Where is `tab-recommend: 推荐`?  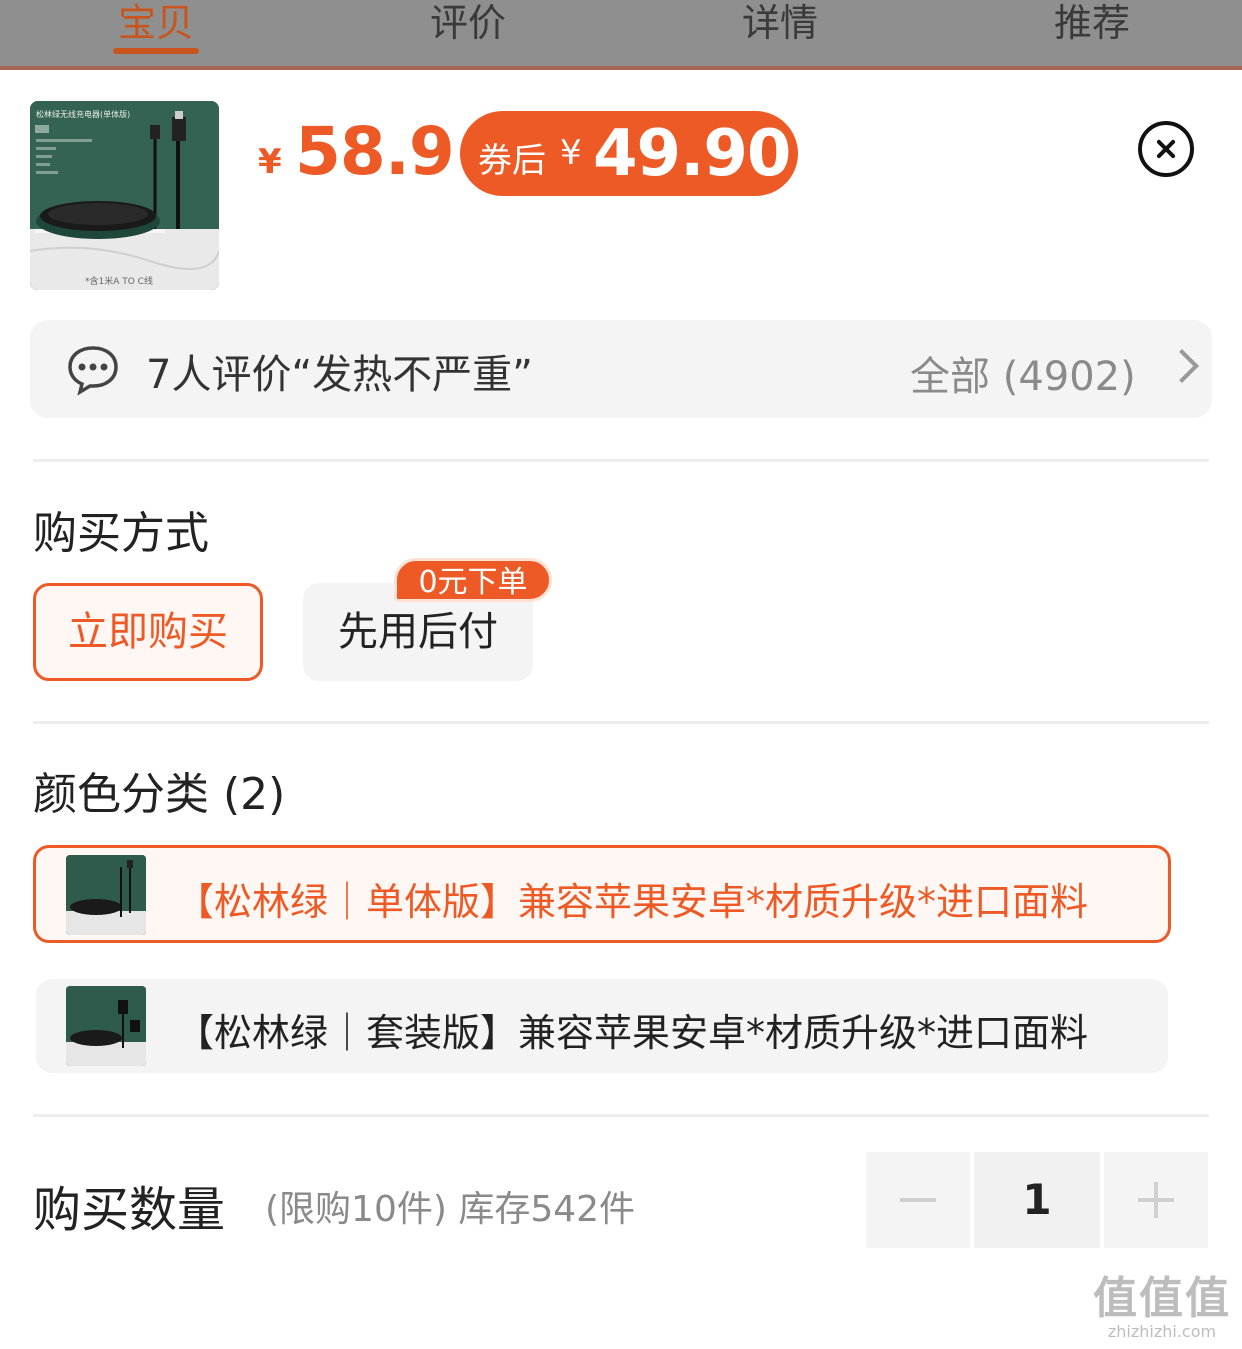 tab-recommend: 推荐 is located at coordinates (1092, 23).